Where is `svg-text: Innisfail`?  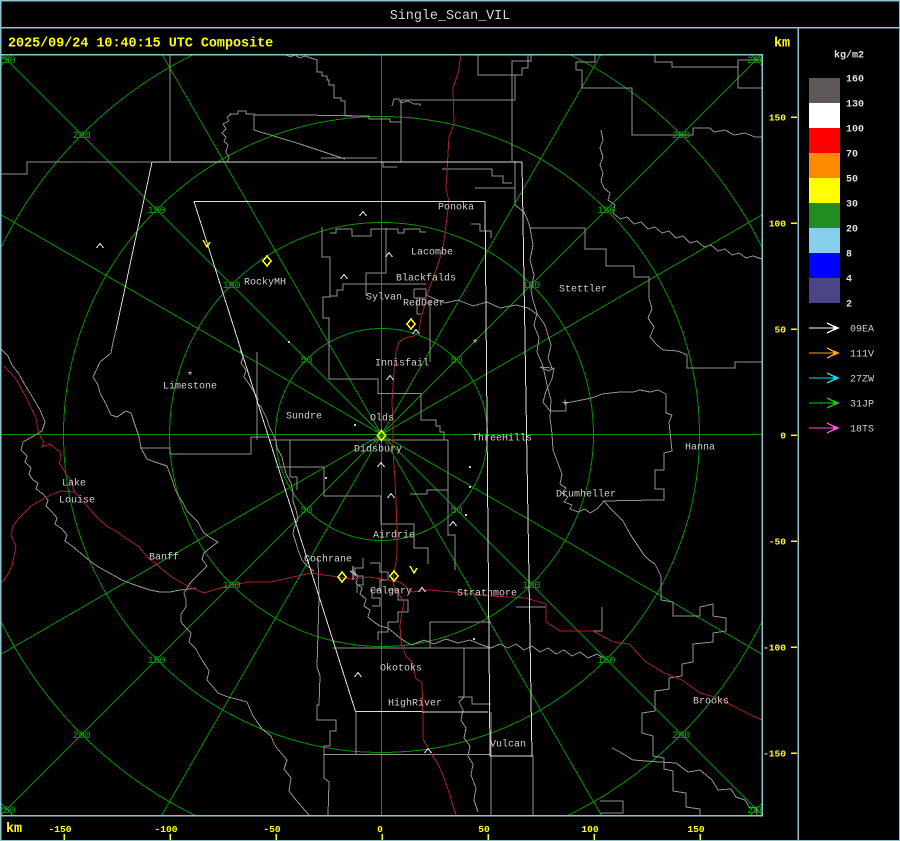
svg-text: Innisfail is located at coordinates (402, 364).